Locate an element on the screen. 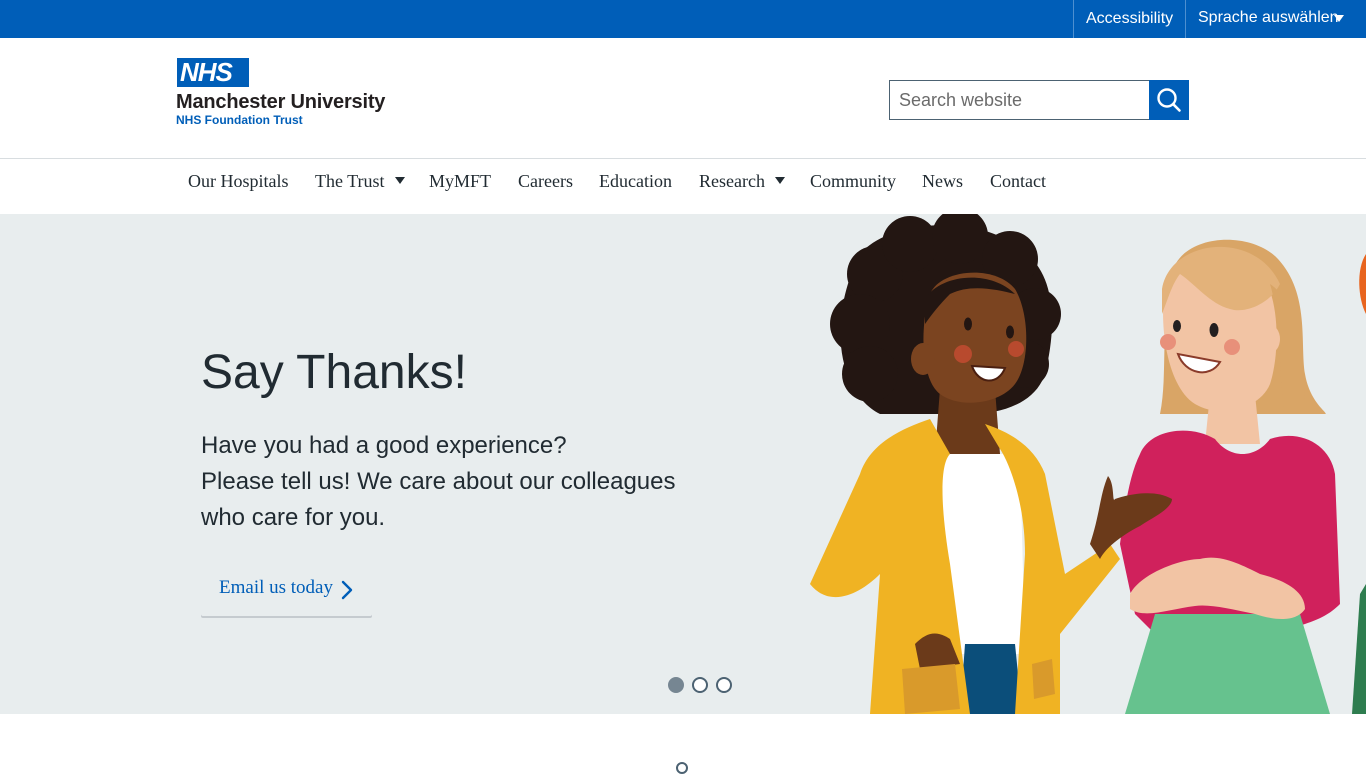  nhs-logo-box: NHS is located at coordinates (213, 72).